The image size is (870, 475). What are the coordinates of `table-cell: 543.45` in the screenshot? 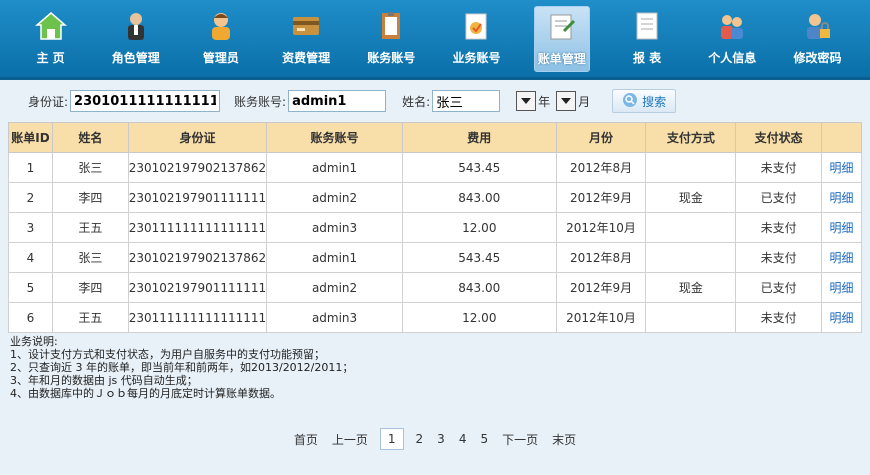 It's located at (479, 167).